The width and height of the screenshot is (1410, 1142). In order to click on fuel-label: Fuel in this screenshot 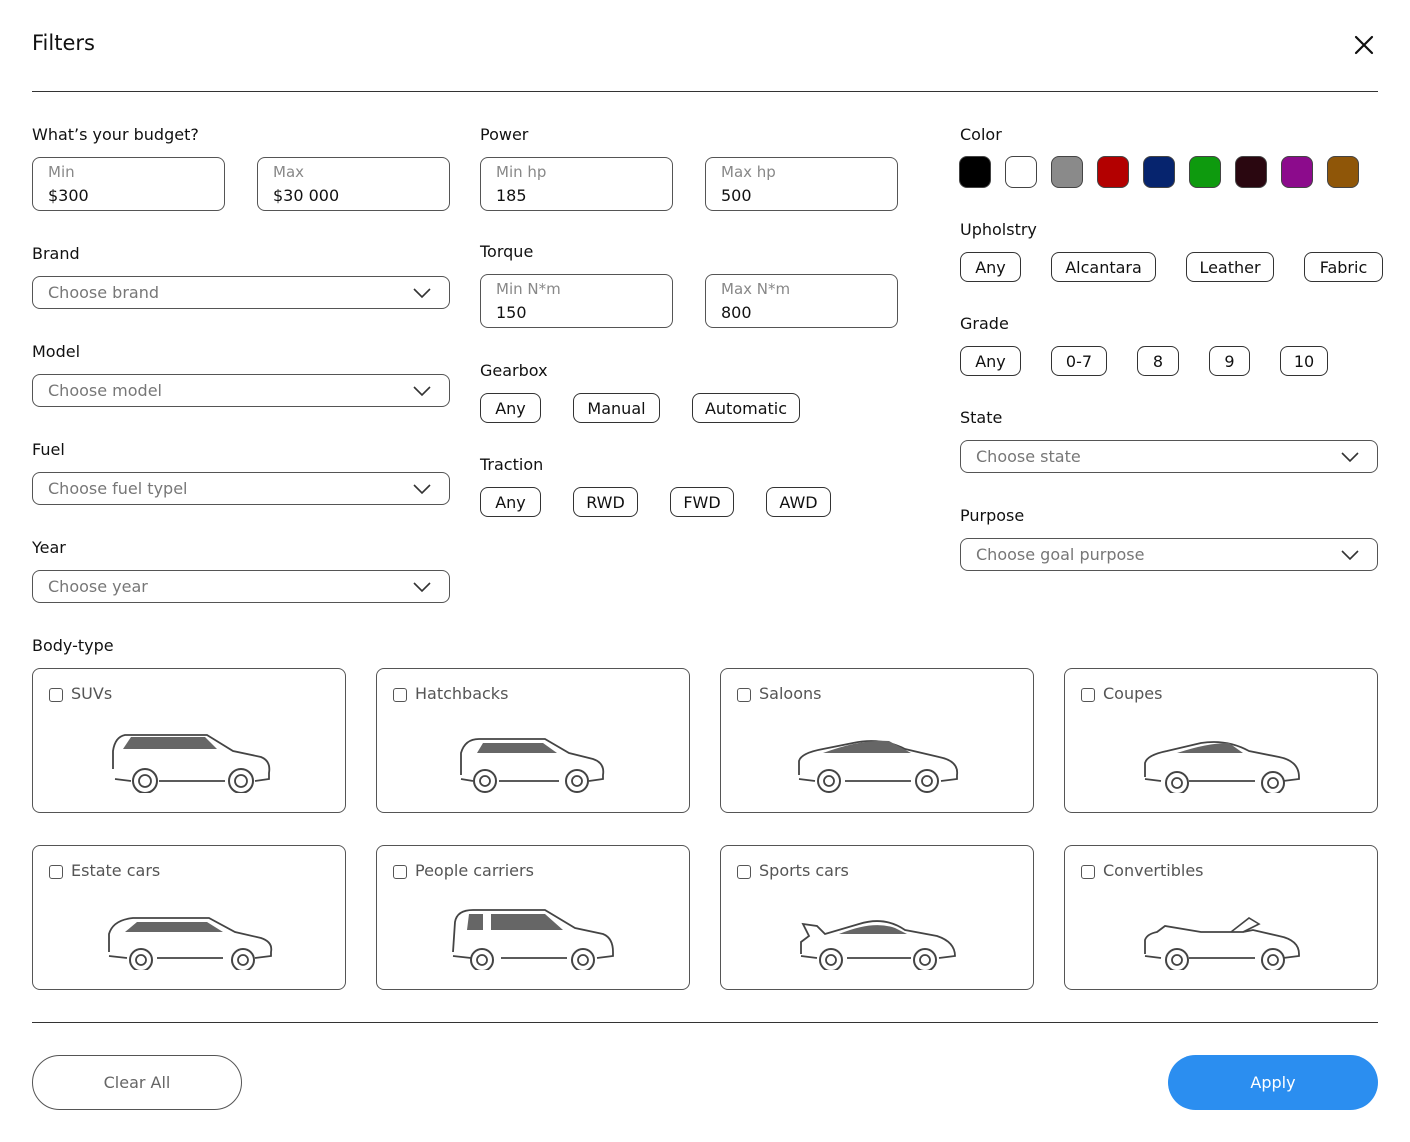, I will do `click(48, 449)`.